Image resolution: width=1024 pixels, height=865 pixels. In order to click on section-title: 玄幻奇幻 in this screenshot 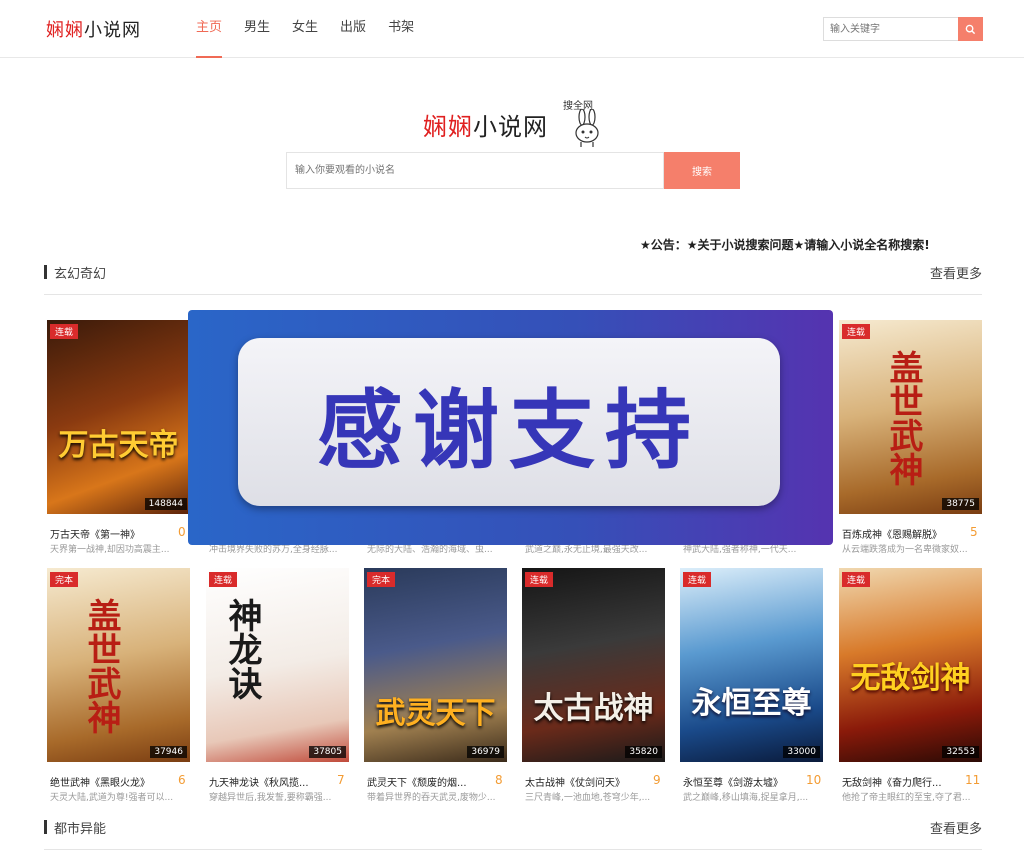, I will do `click(80, 274)`.